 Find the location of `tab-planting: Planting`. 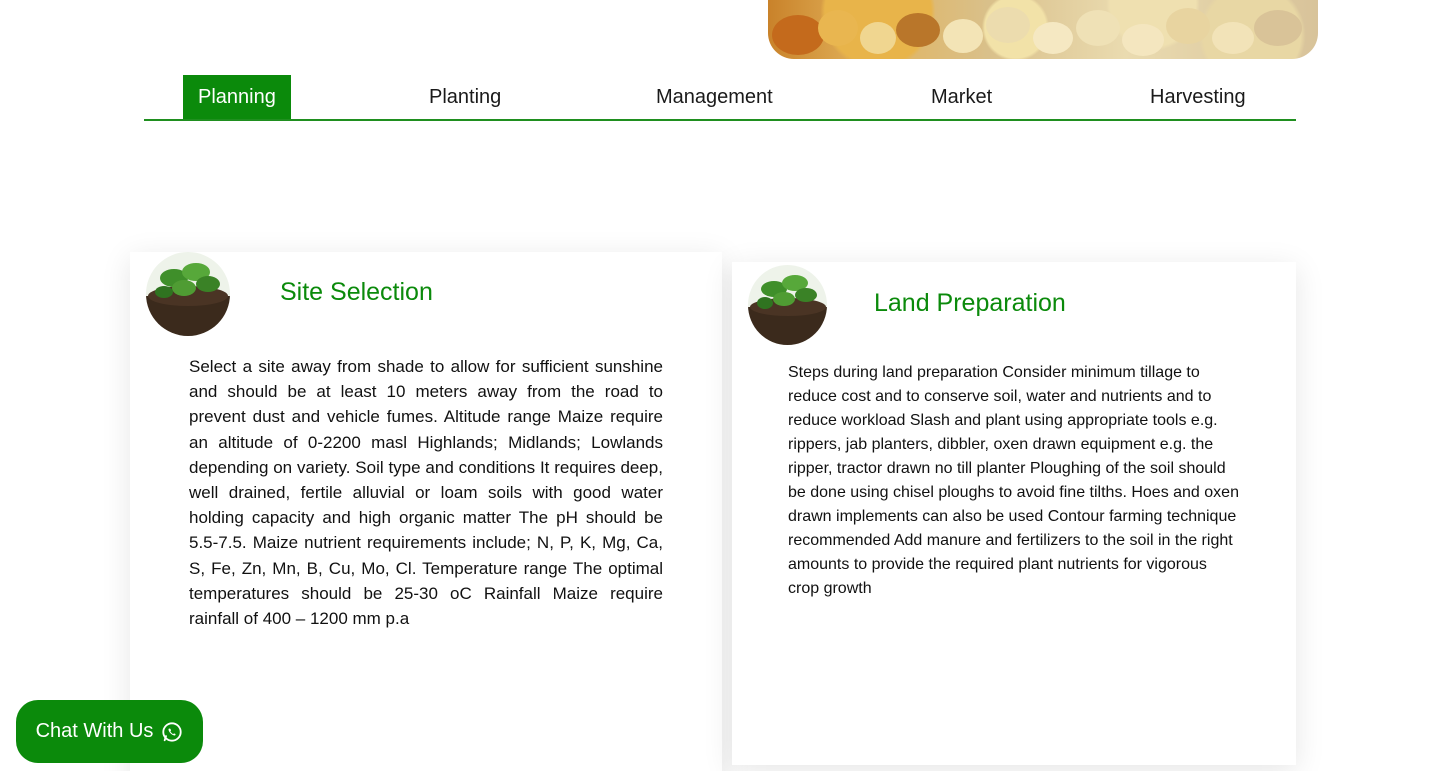

tab-planting: Planting is located at coordinates (465, 97).